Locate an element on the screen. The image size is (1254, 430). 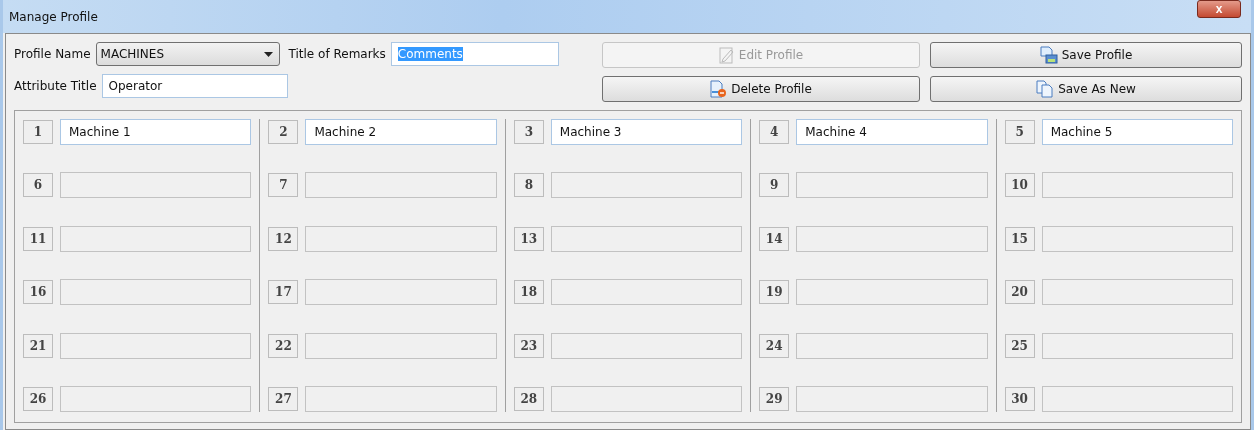
slot-number: 6 is located at coordinates (38, 185).